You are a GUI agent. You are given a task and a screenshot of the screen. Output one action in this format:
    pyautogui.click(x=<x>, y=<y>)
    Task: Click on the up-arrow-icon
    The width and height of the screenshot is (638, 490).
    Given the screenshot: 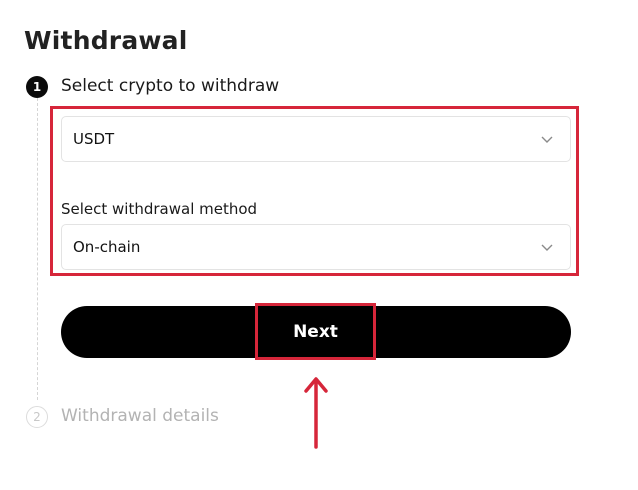 What is the action you would take?
    pyautogui.click(x=316, y=413)
    